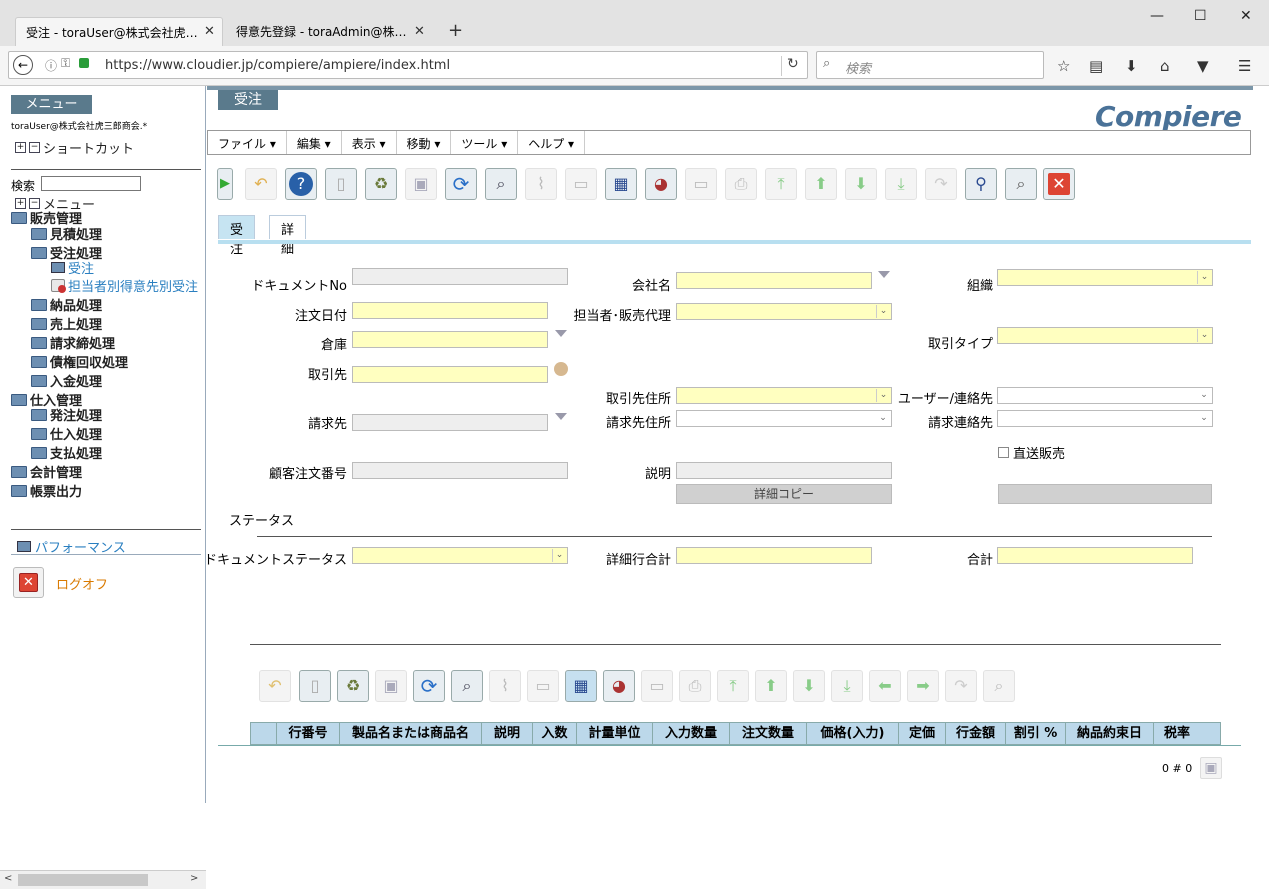  What do you see at coordinates (247, 142) in the screenshot?
I see `menu-file: ファイル ▾` at bounding box center [247, 142].